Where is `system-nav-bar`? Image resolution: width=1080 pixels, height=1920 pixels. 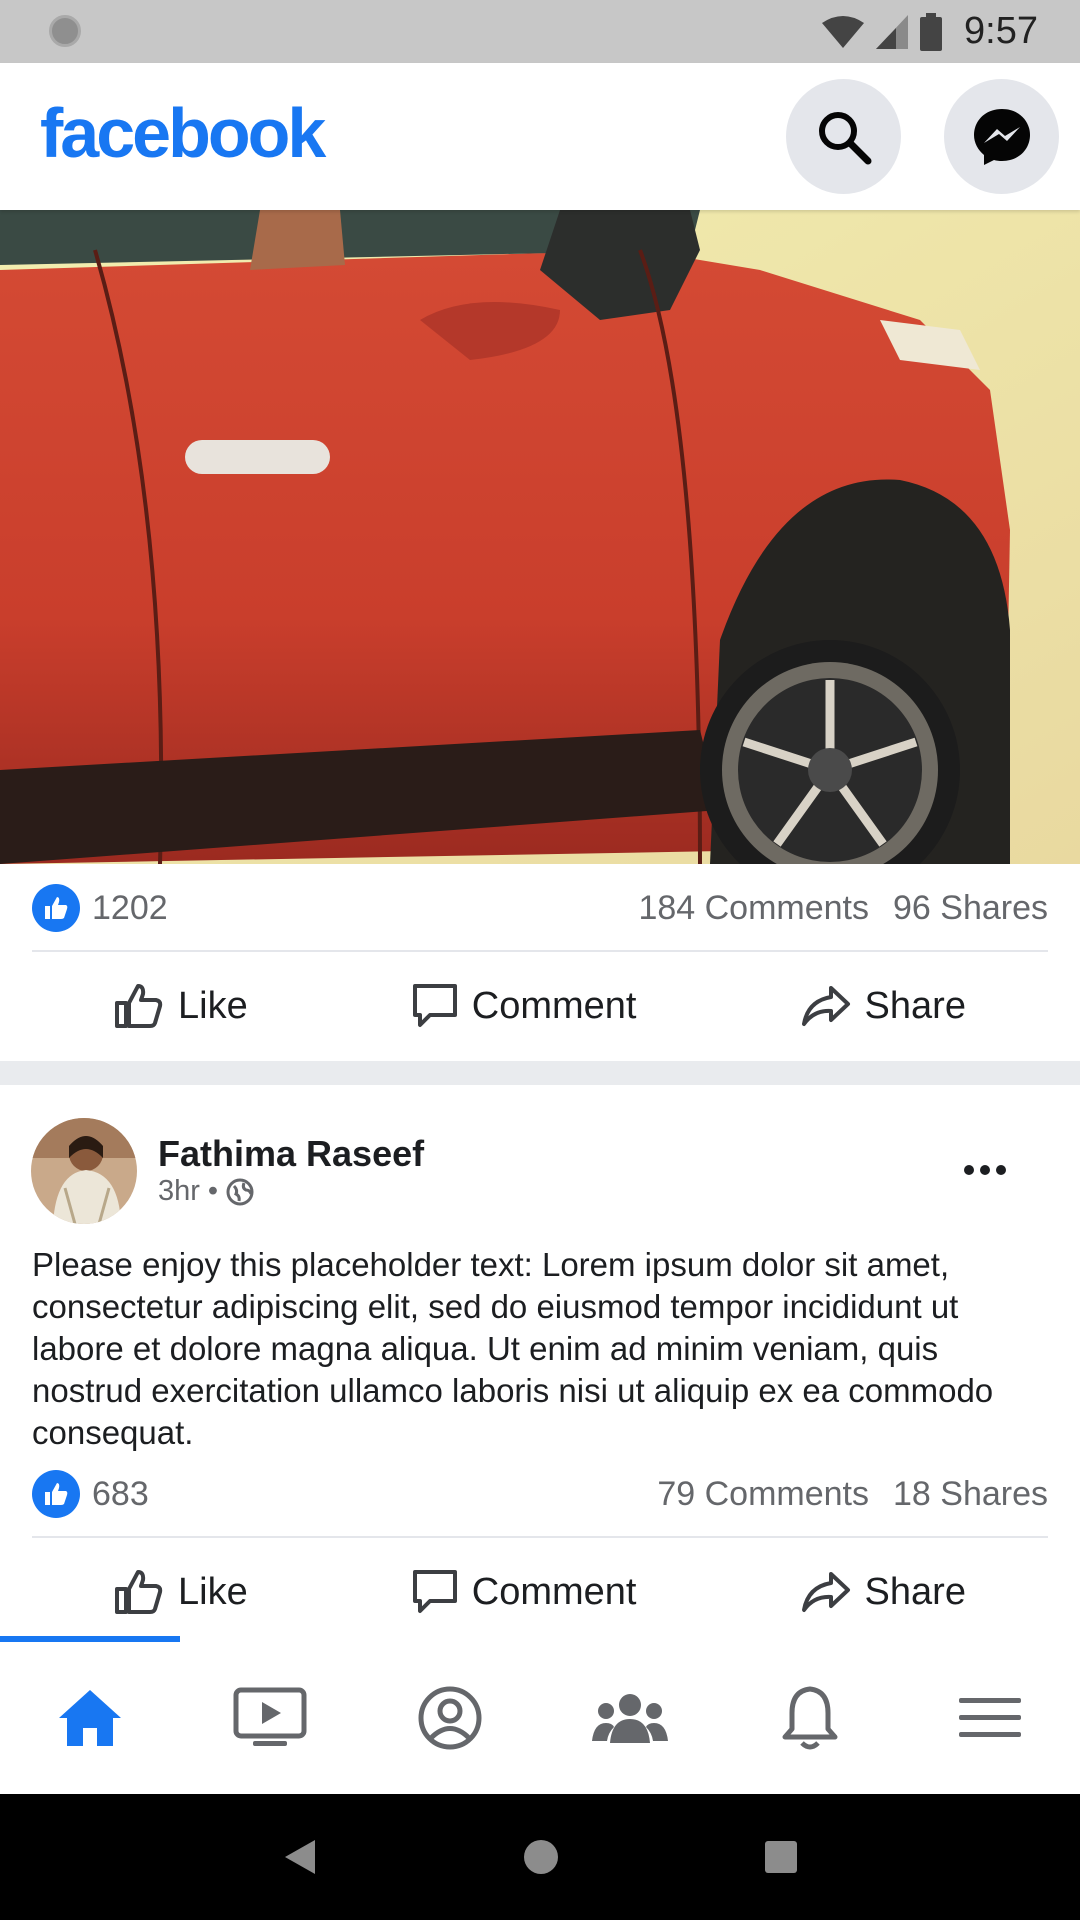 system-nav-bar is located at coordinates (540, 1857).